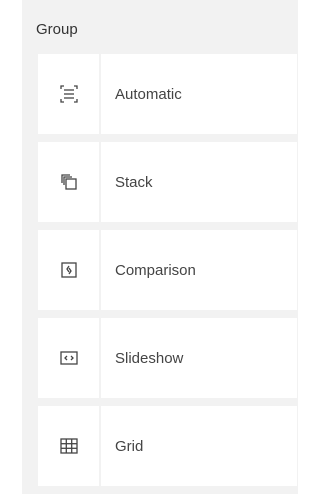 This screenshot has width=320, height=494. What do you see at coordinates (69, 270) in the screenshot?
I see `comparison-icon` at bounding box center [69, 270].